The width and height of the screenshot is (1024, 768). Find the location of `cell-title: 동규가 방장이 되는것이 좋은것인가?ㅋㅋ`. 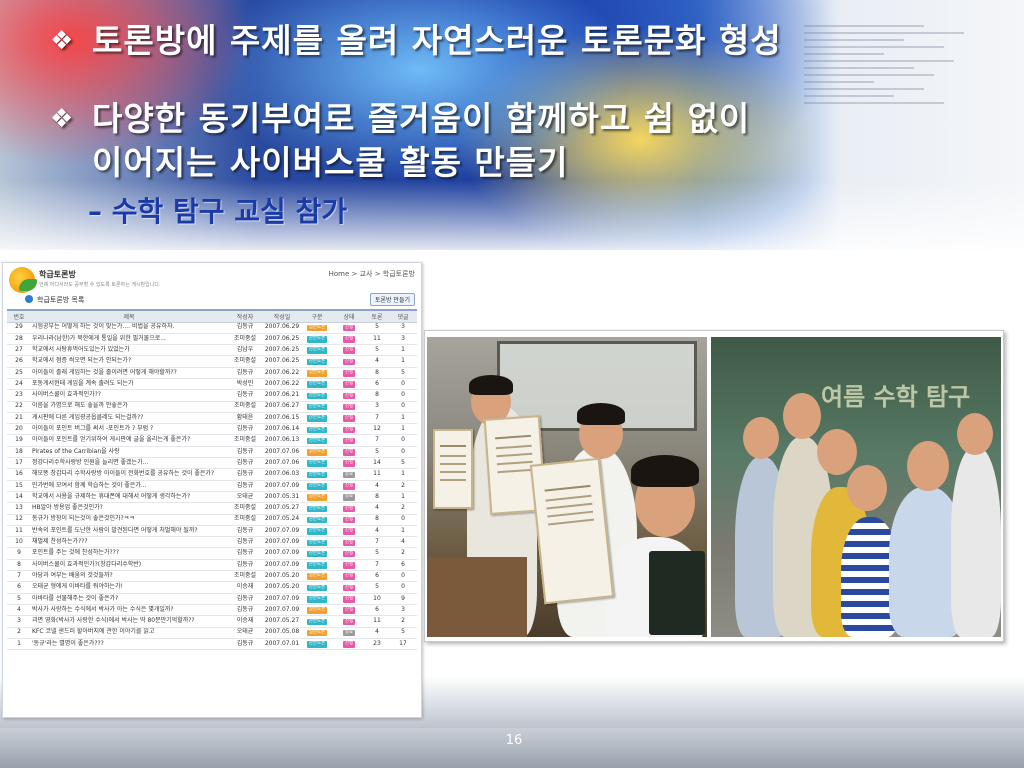

cell-title: 동규가 방장이 되는것이 좋은것인가?ㅋㅋ is located at coordinates (129, 520).